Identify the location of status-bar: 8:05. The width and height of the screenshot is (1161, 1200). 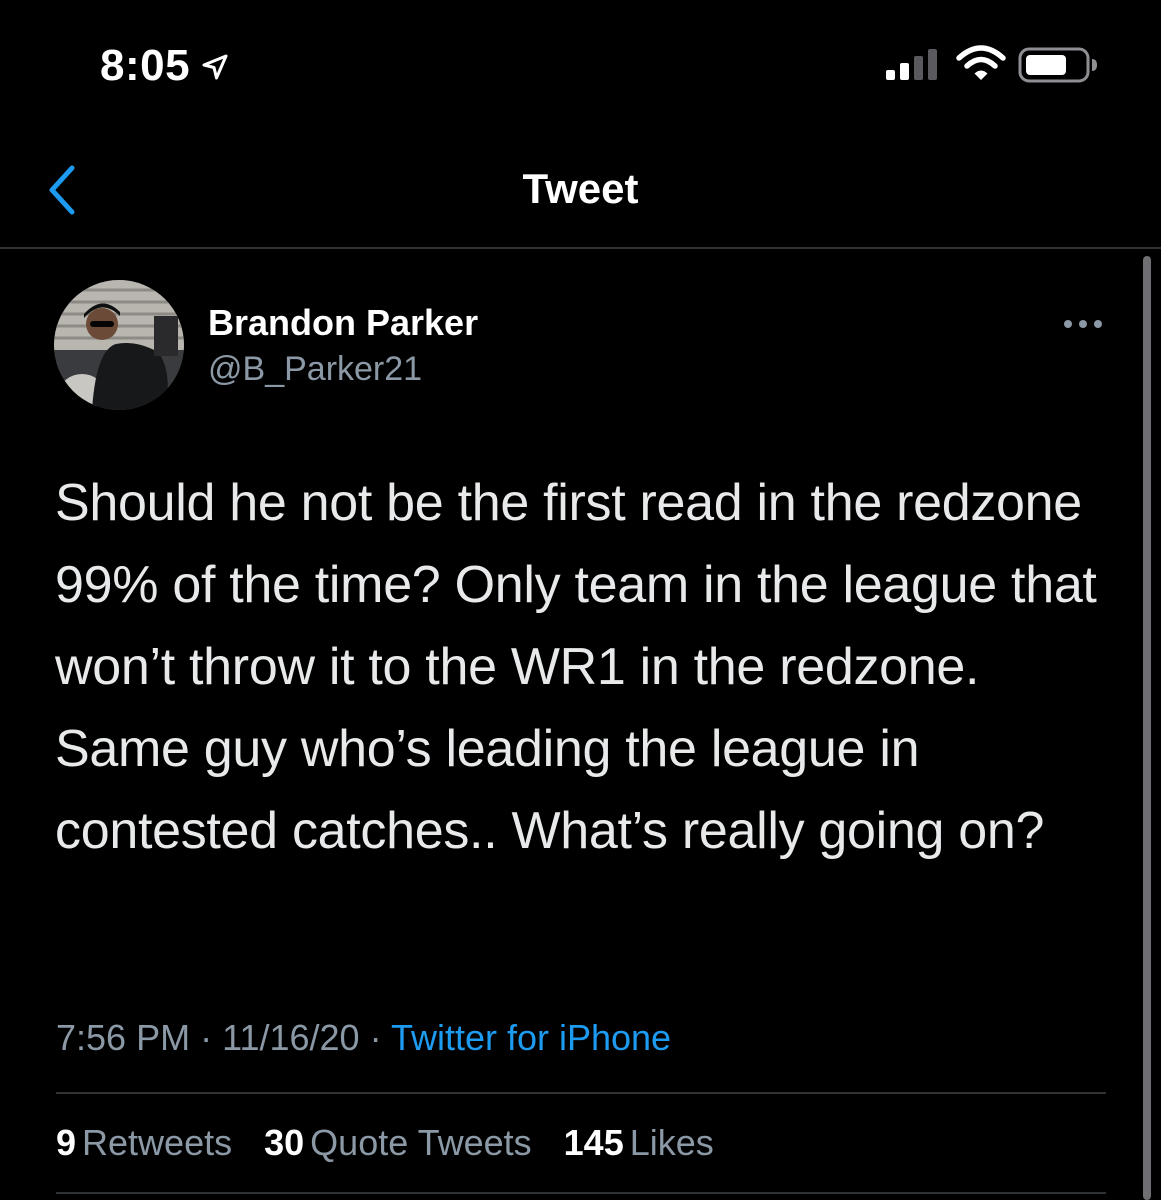
(580, 65).